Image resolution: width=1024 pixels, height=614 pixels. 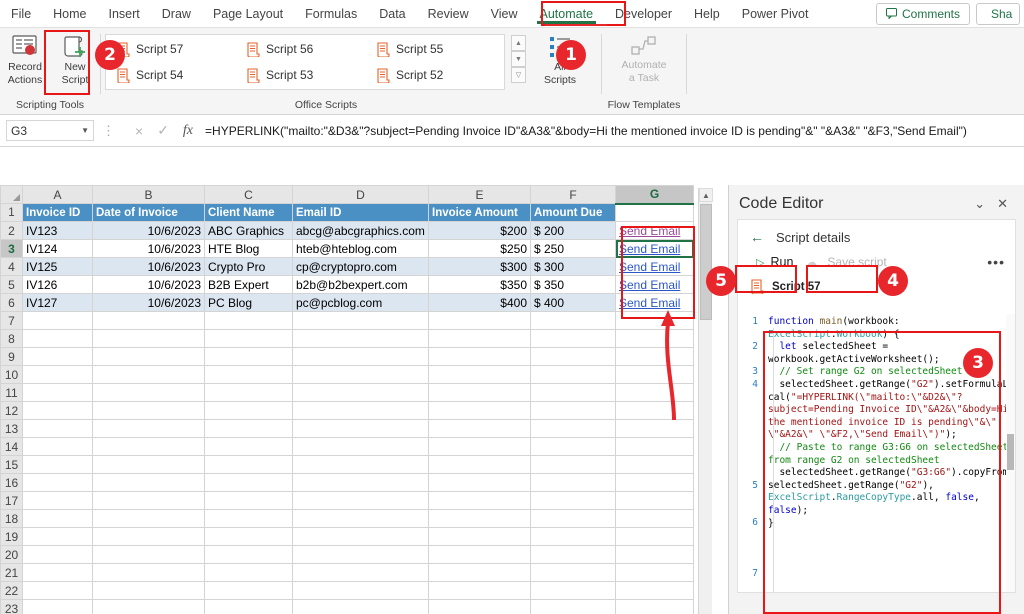 I want to click on cell-d4: cp@cryptopro.com, so click(x=360, y=266).